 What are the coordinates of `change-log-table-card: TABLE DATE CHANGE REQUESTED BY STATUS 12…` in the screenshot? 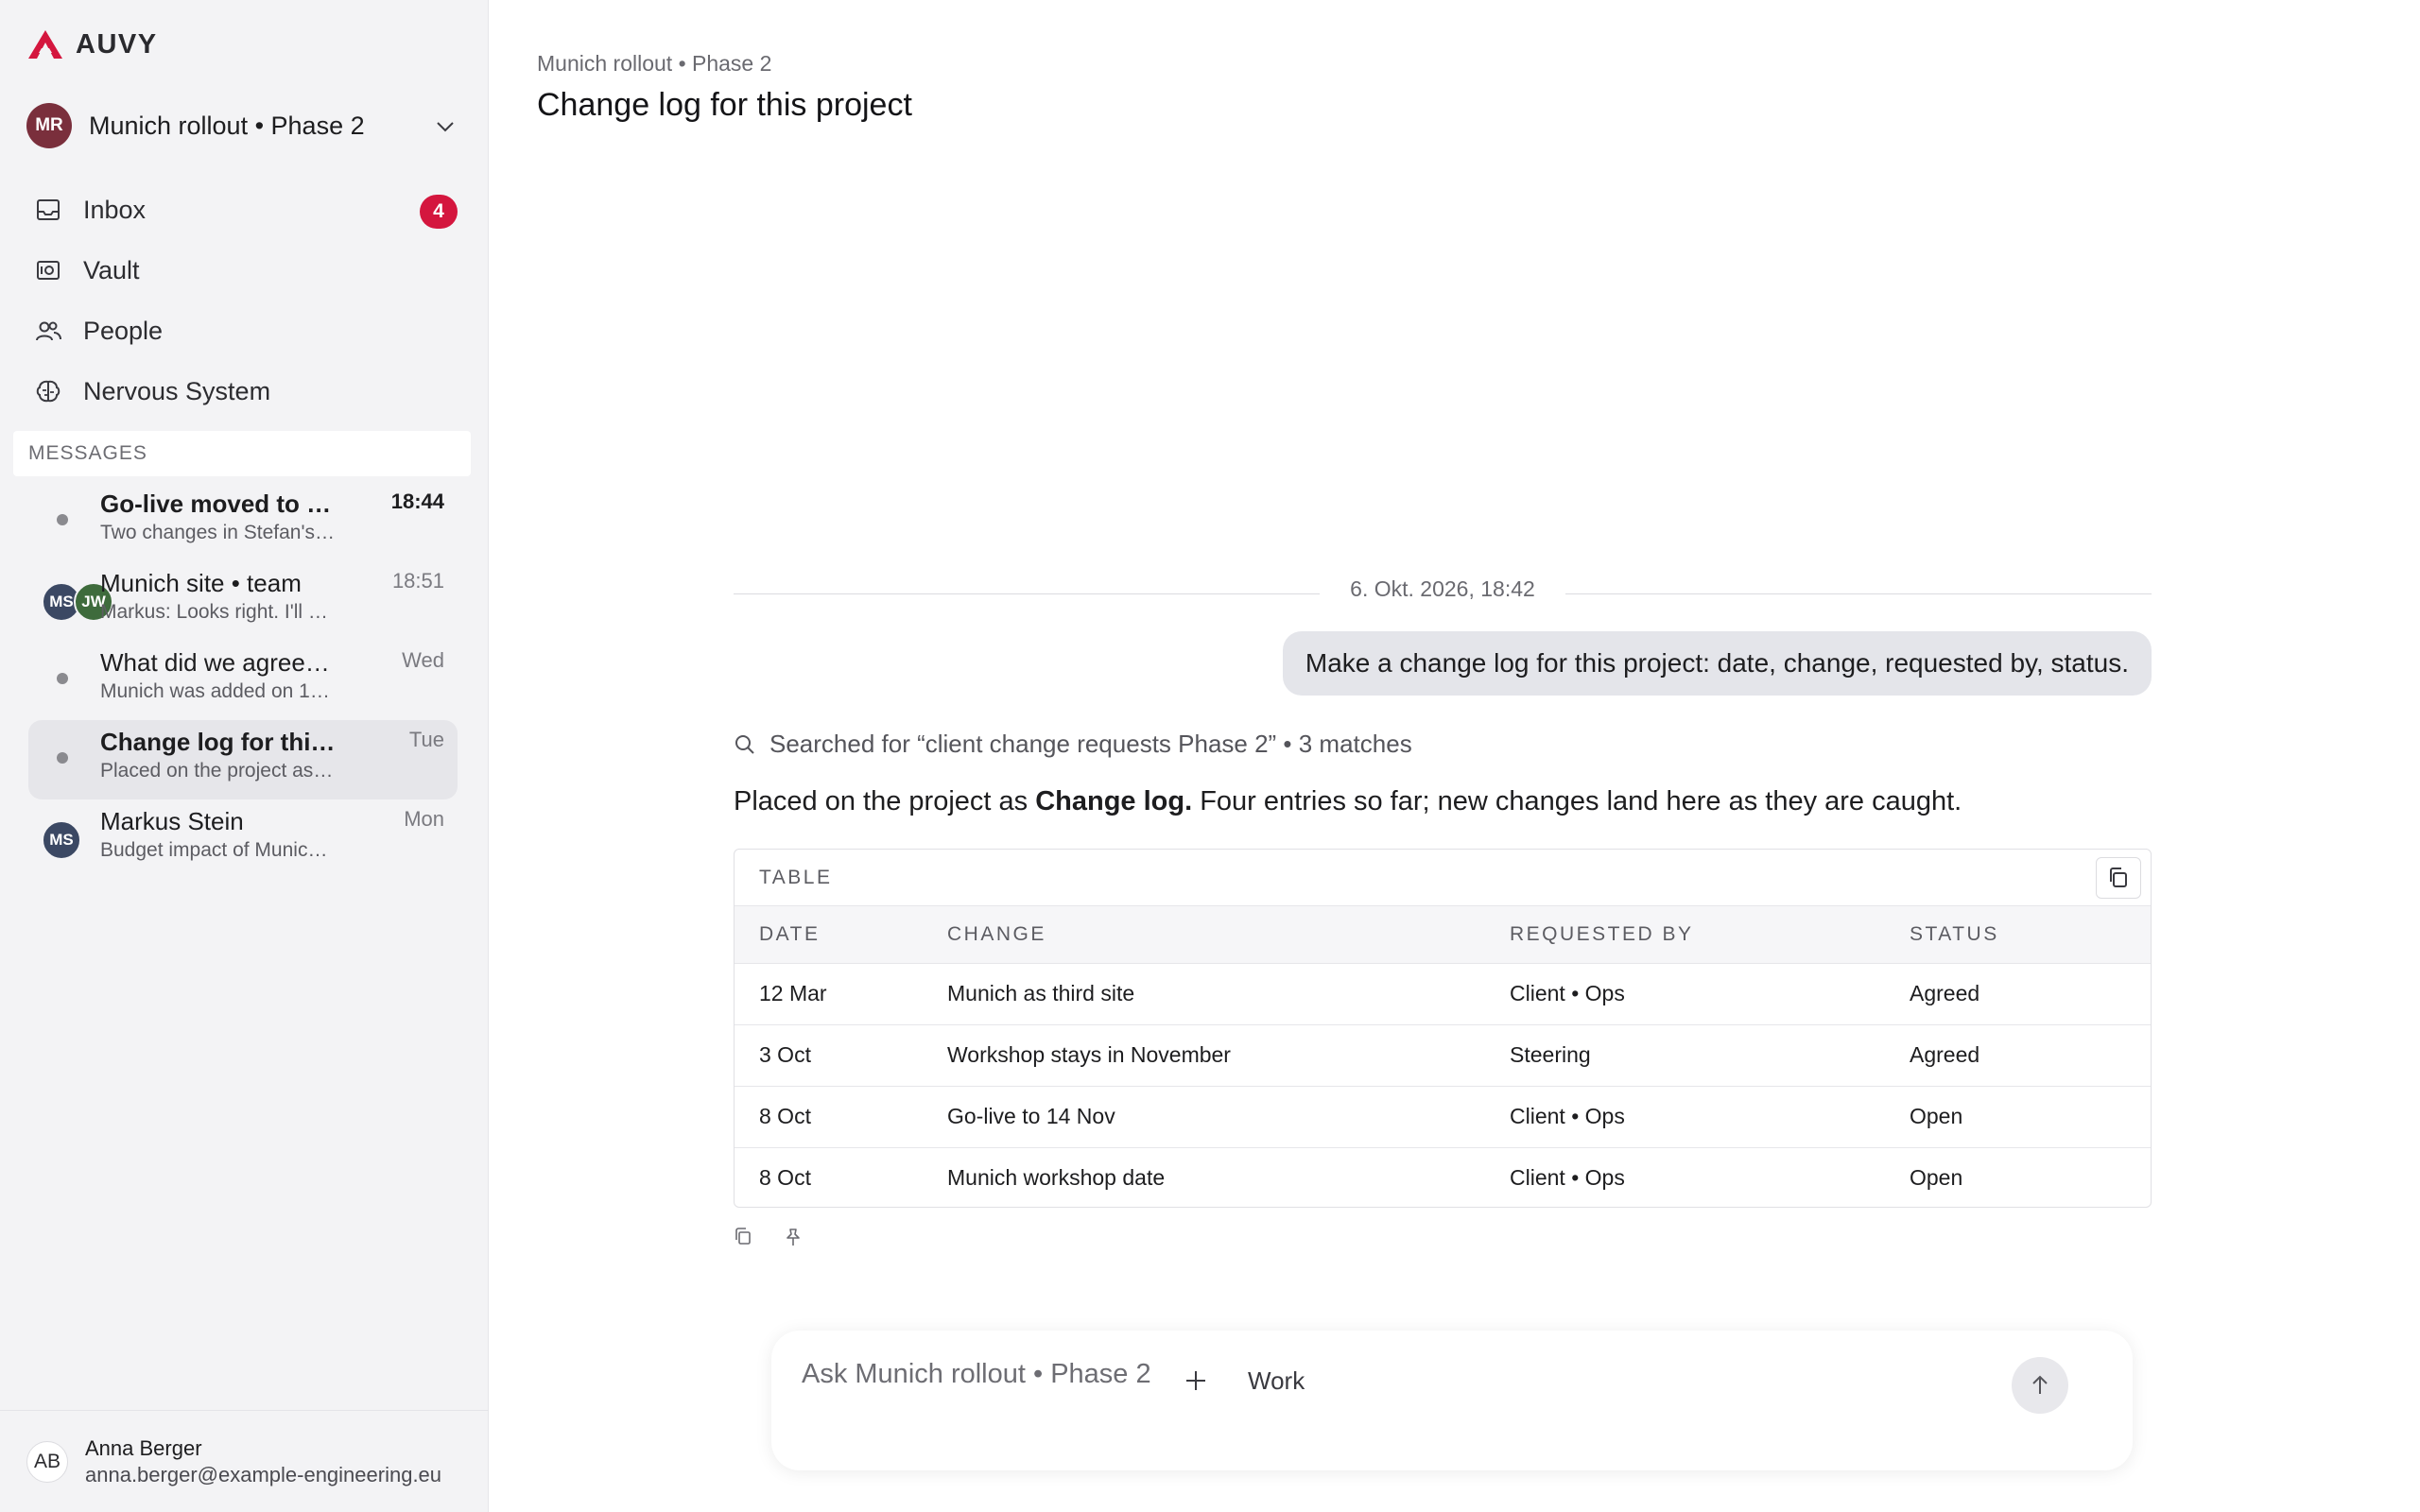 It's located at (1443, 1028).